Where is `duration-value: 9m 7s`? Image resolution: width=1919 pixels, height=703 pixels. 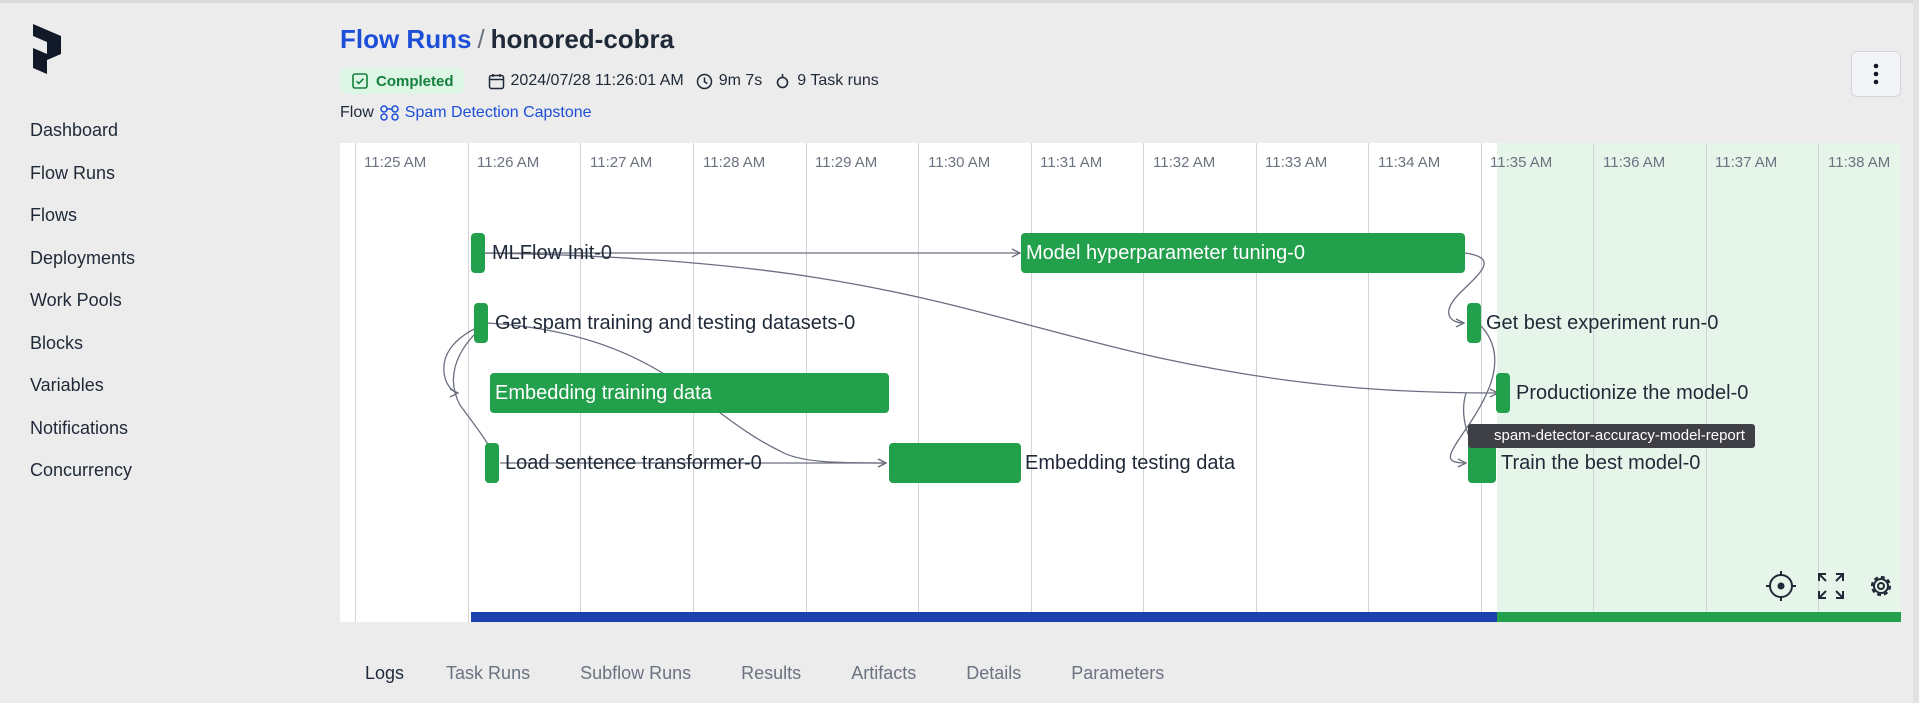
duration-value: 9m 7s is located at coordinates (740, 80).